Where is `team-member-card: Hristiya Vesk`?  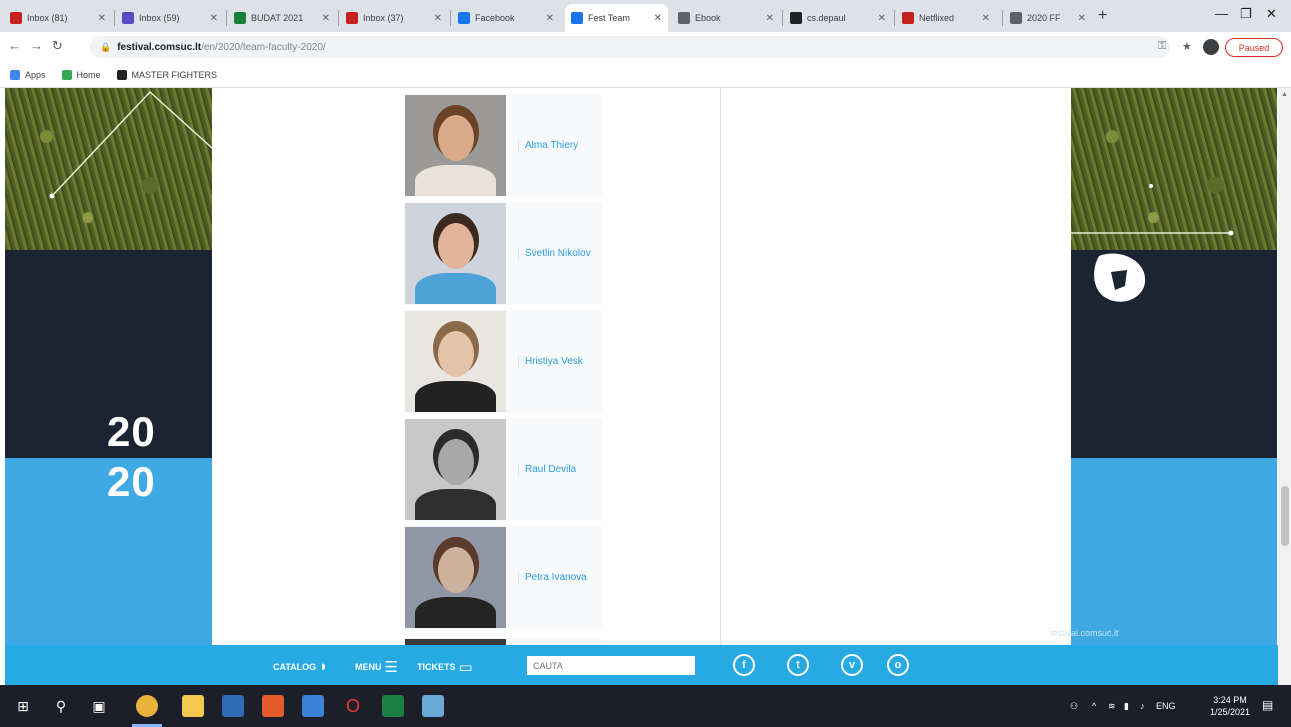 team-member-card: Hristiya Vesk is located at coordinates (503, 361).